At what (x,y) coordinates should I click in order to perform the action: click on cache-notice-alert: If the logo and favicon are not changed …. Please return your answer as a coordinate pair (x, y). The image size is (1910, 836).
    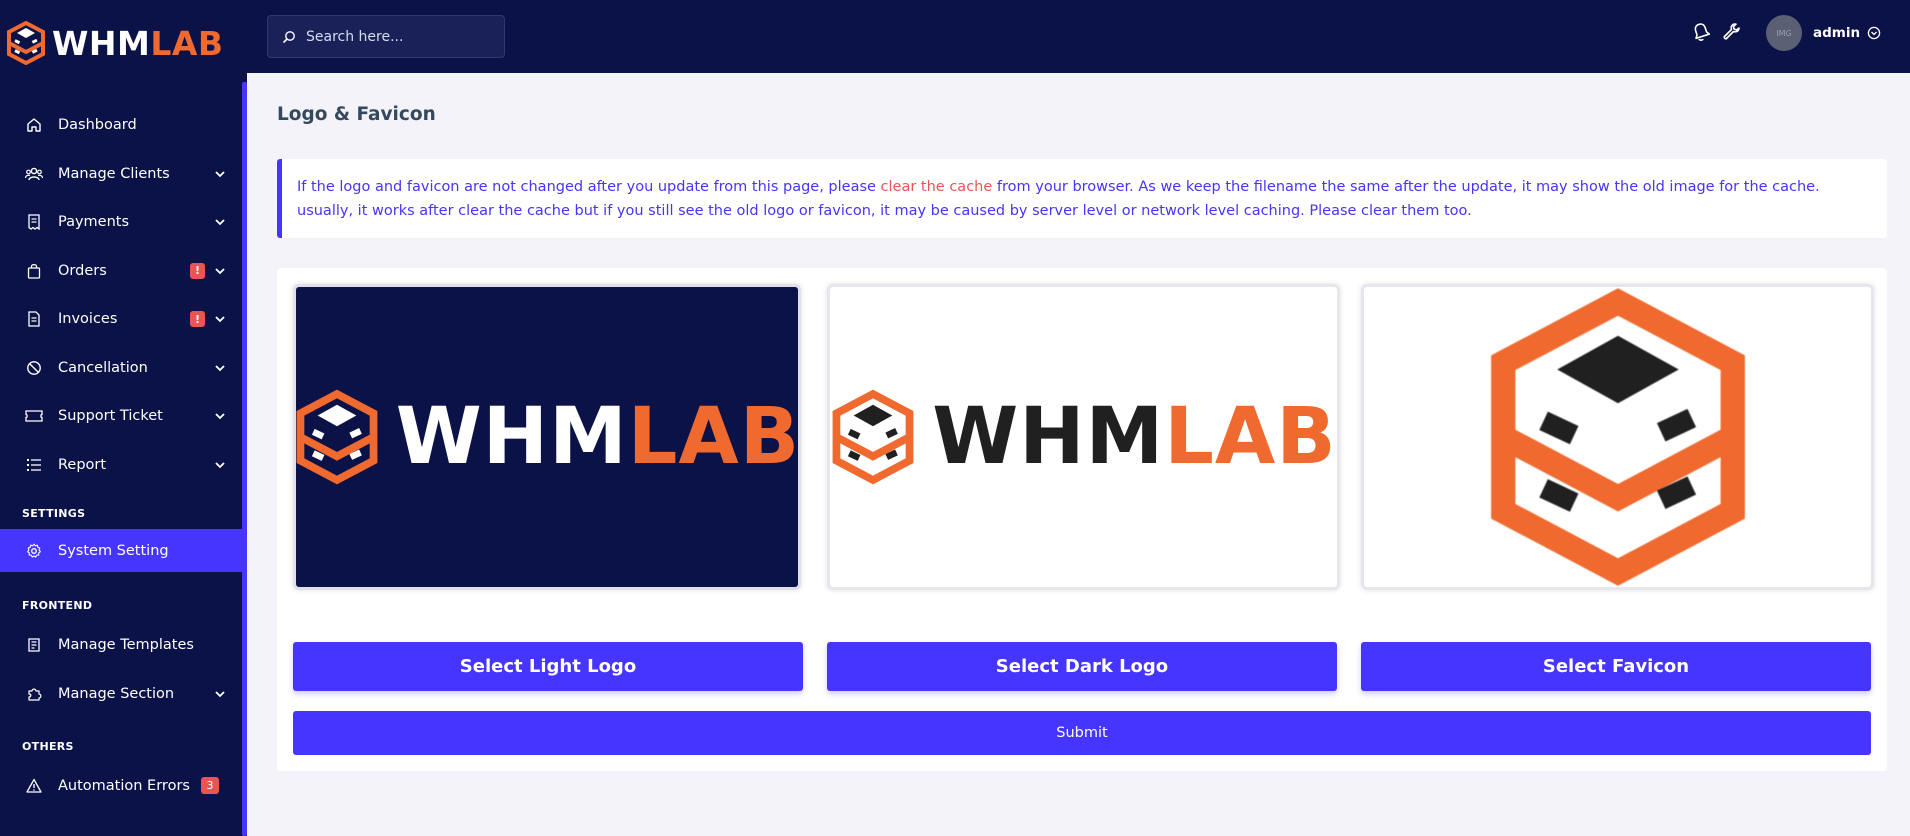
    Looking at the image, I should click on (1082, 198).